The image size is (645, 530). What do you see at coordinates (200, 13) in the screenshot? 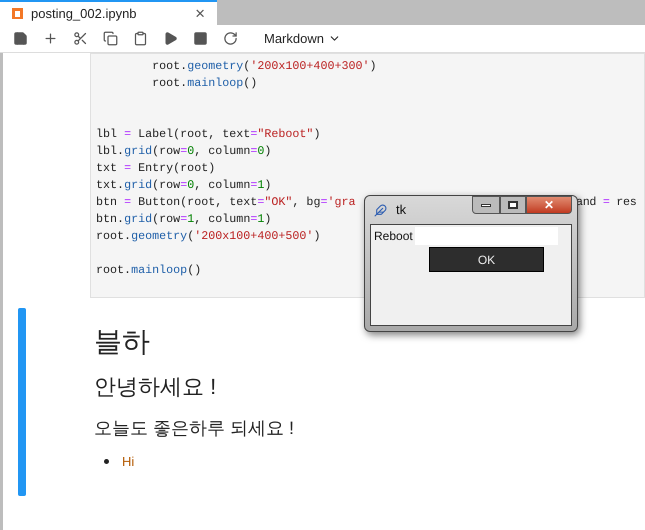
I see `close-button: ×` at bounding box center [200, 13].